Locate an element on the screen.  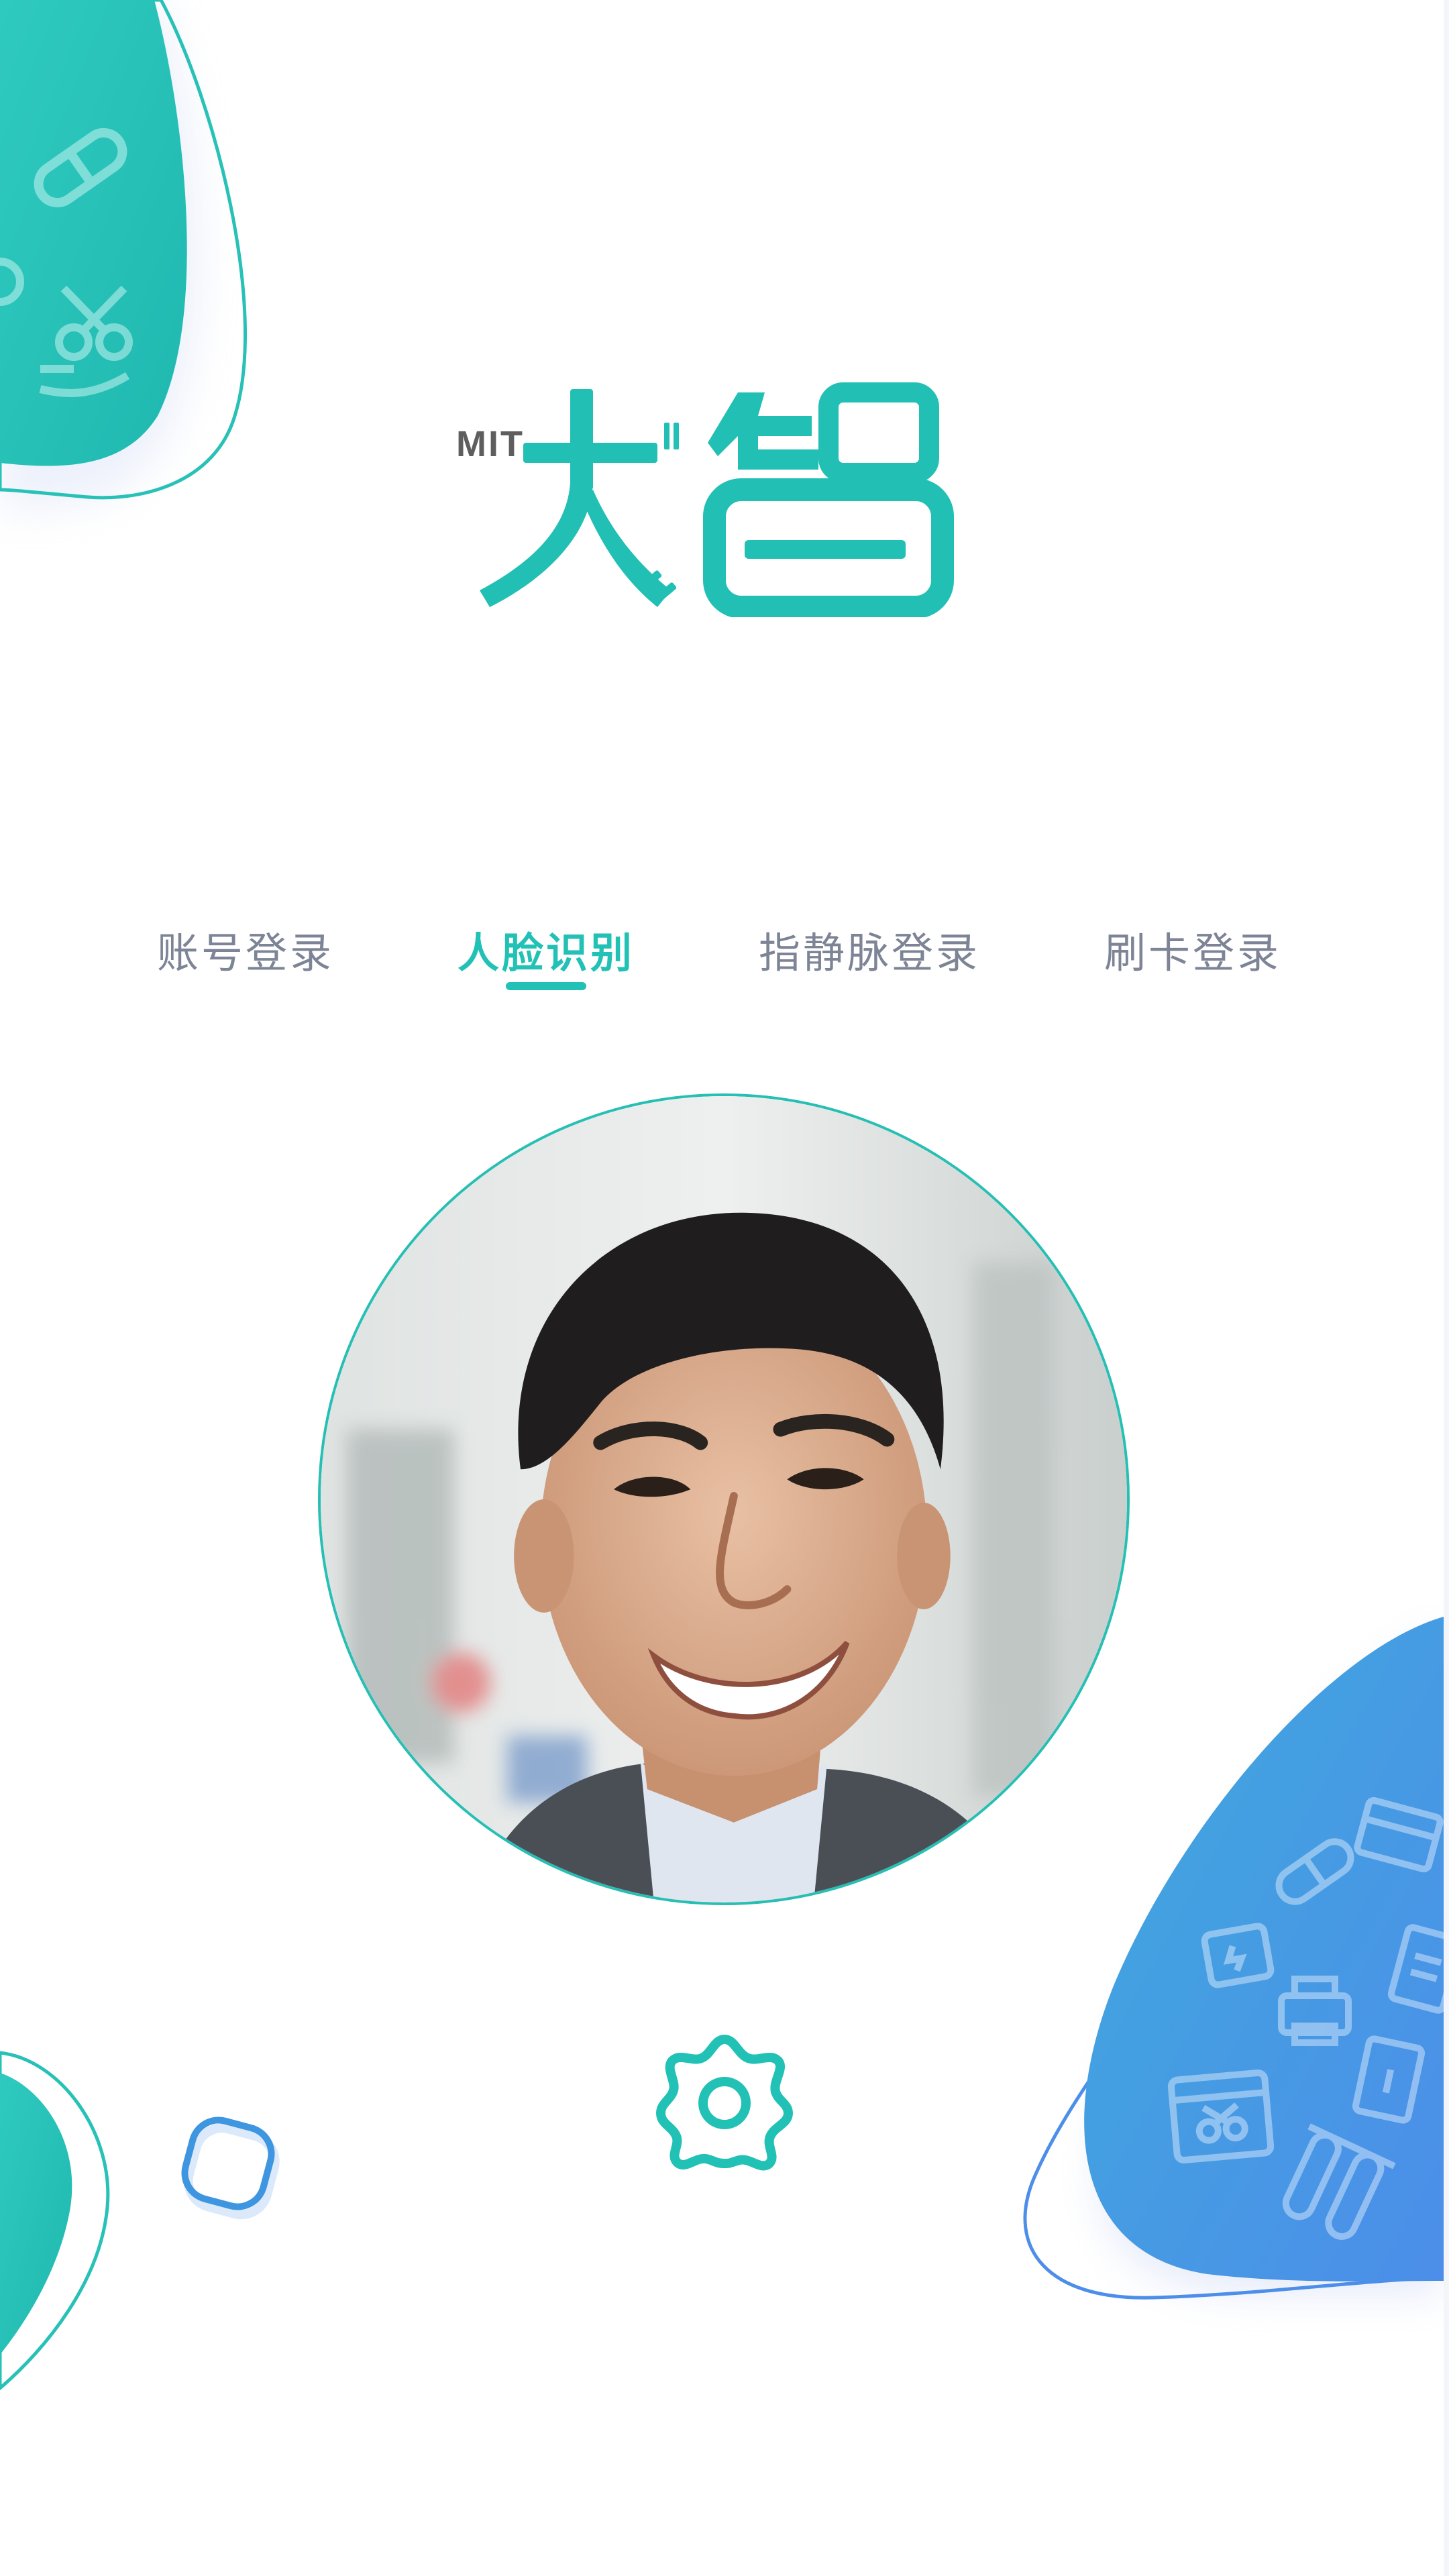
logo-prefix: MIT is located at coordinates (490, 444).